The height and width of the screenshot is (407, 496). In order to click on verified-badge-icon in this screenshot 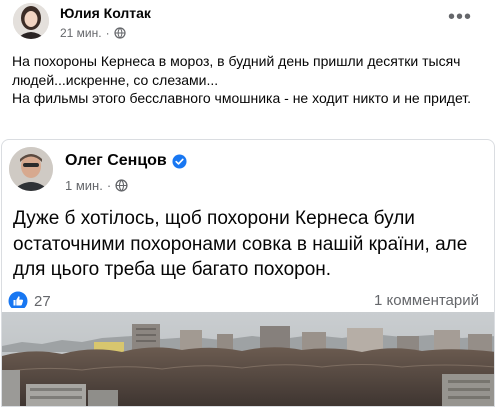, I will do `click(179, 161)`.